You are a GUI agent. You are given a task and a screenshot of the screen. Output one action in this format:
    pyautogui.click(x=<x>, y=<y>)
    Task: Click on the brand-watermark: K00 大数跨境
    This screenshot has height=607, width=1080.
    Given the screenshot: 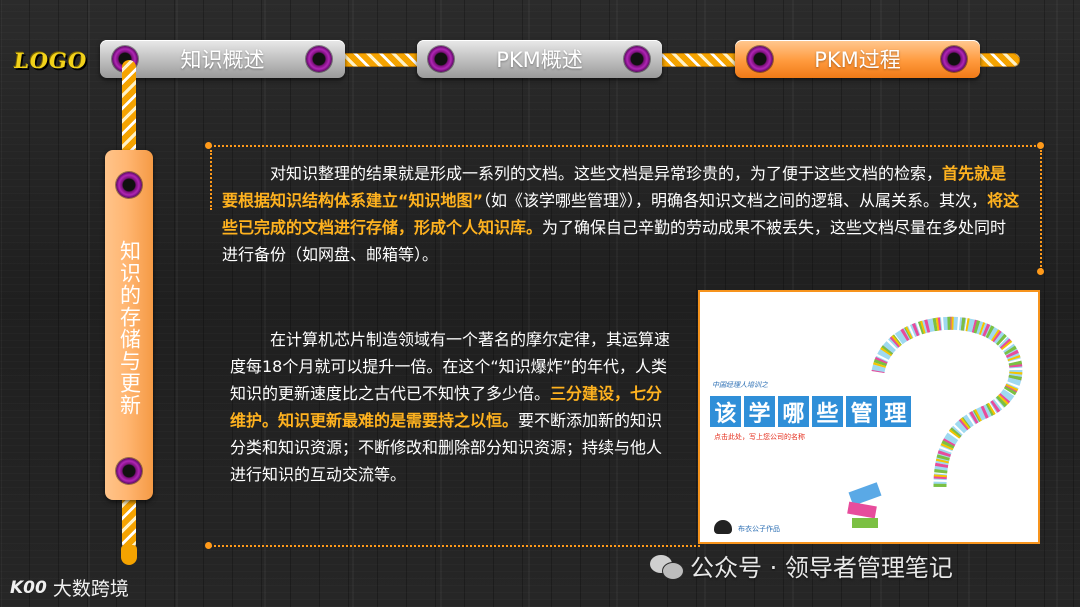 What is the action you would take?
    pyautogui.click(x=69, y=587)
    